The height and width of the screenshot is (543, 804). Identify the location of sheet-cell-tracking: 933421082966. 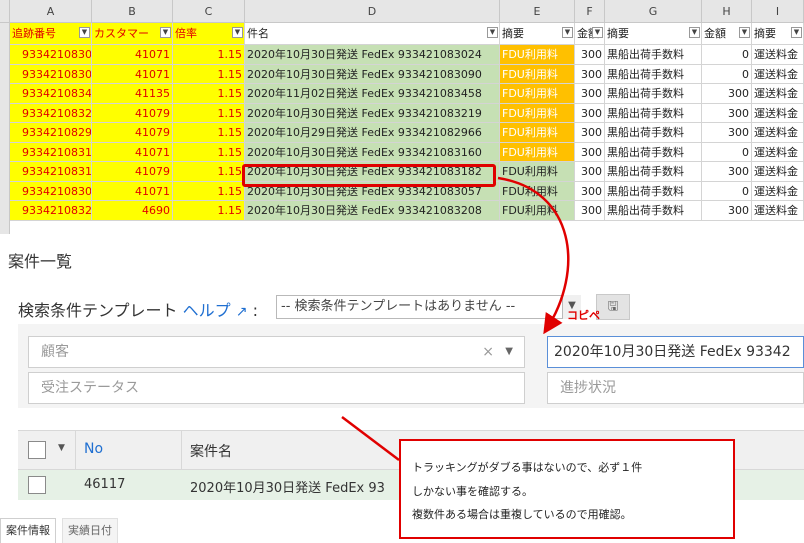
(51, 133).